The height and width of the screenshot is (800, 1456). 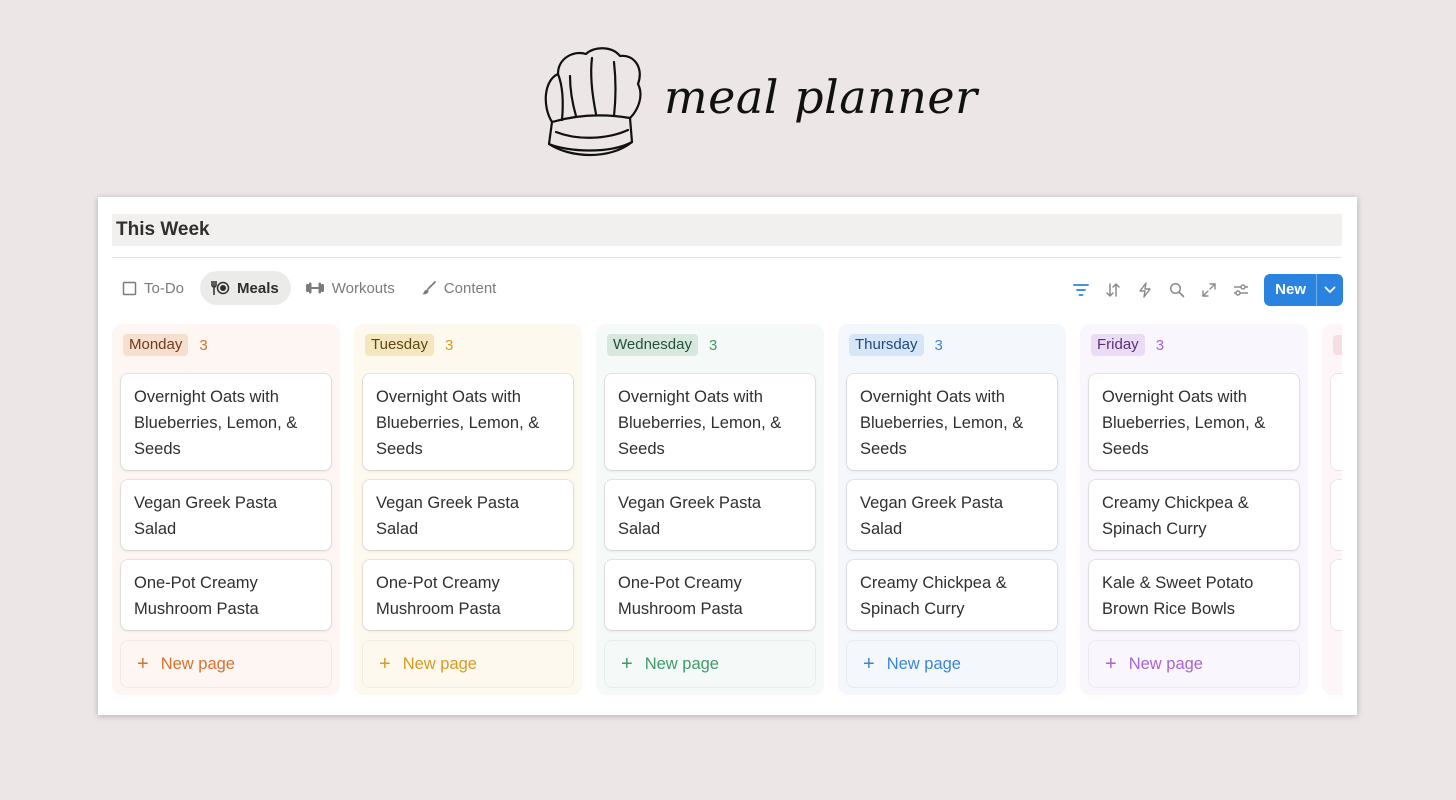 I want to click on column-header: Wednesday 3, so click(x=662, y=345).